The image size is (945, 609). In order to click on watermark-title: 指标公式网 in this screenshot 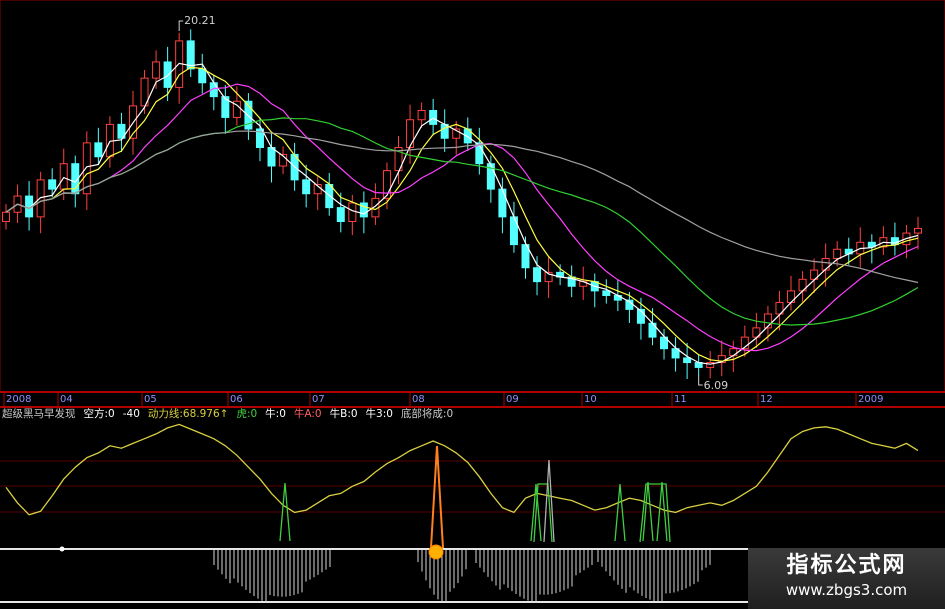, I will do `click(846, 565)`.